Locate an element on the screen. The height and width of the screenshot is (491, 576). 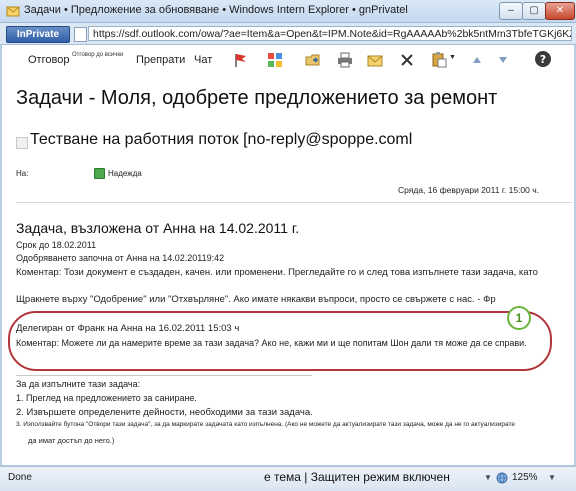
page-icon is located at coordinates (80, 34).